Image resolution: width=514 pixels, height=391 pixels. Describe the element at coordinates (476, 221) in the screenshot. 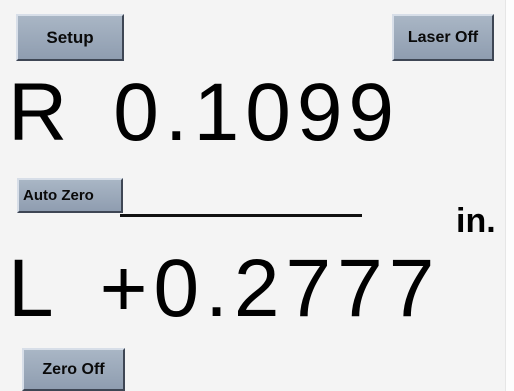

I see `unit-label: in.` at that location.